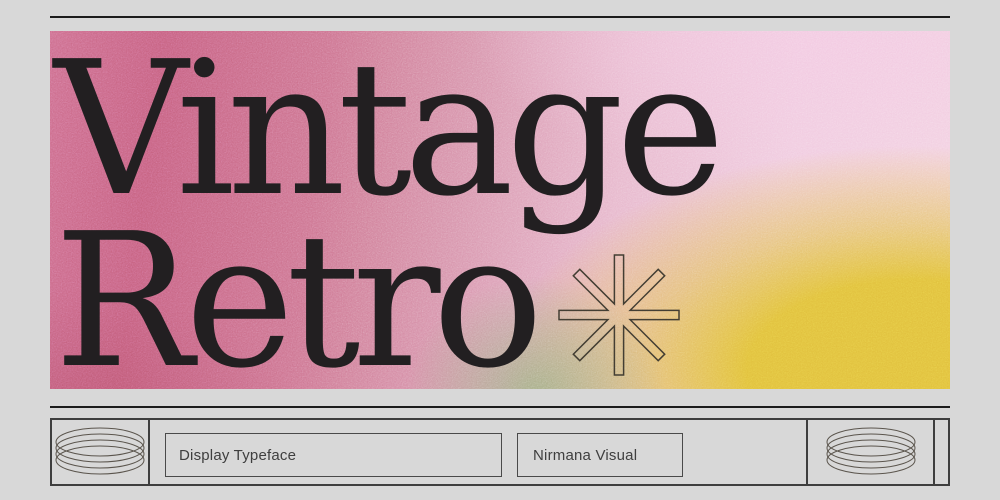 The image size is (1000, 500). I want to click on footer-bar: Display Typeface Nirmana Visual, so click(500, 452).